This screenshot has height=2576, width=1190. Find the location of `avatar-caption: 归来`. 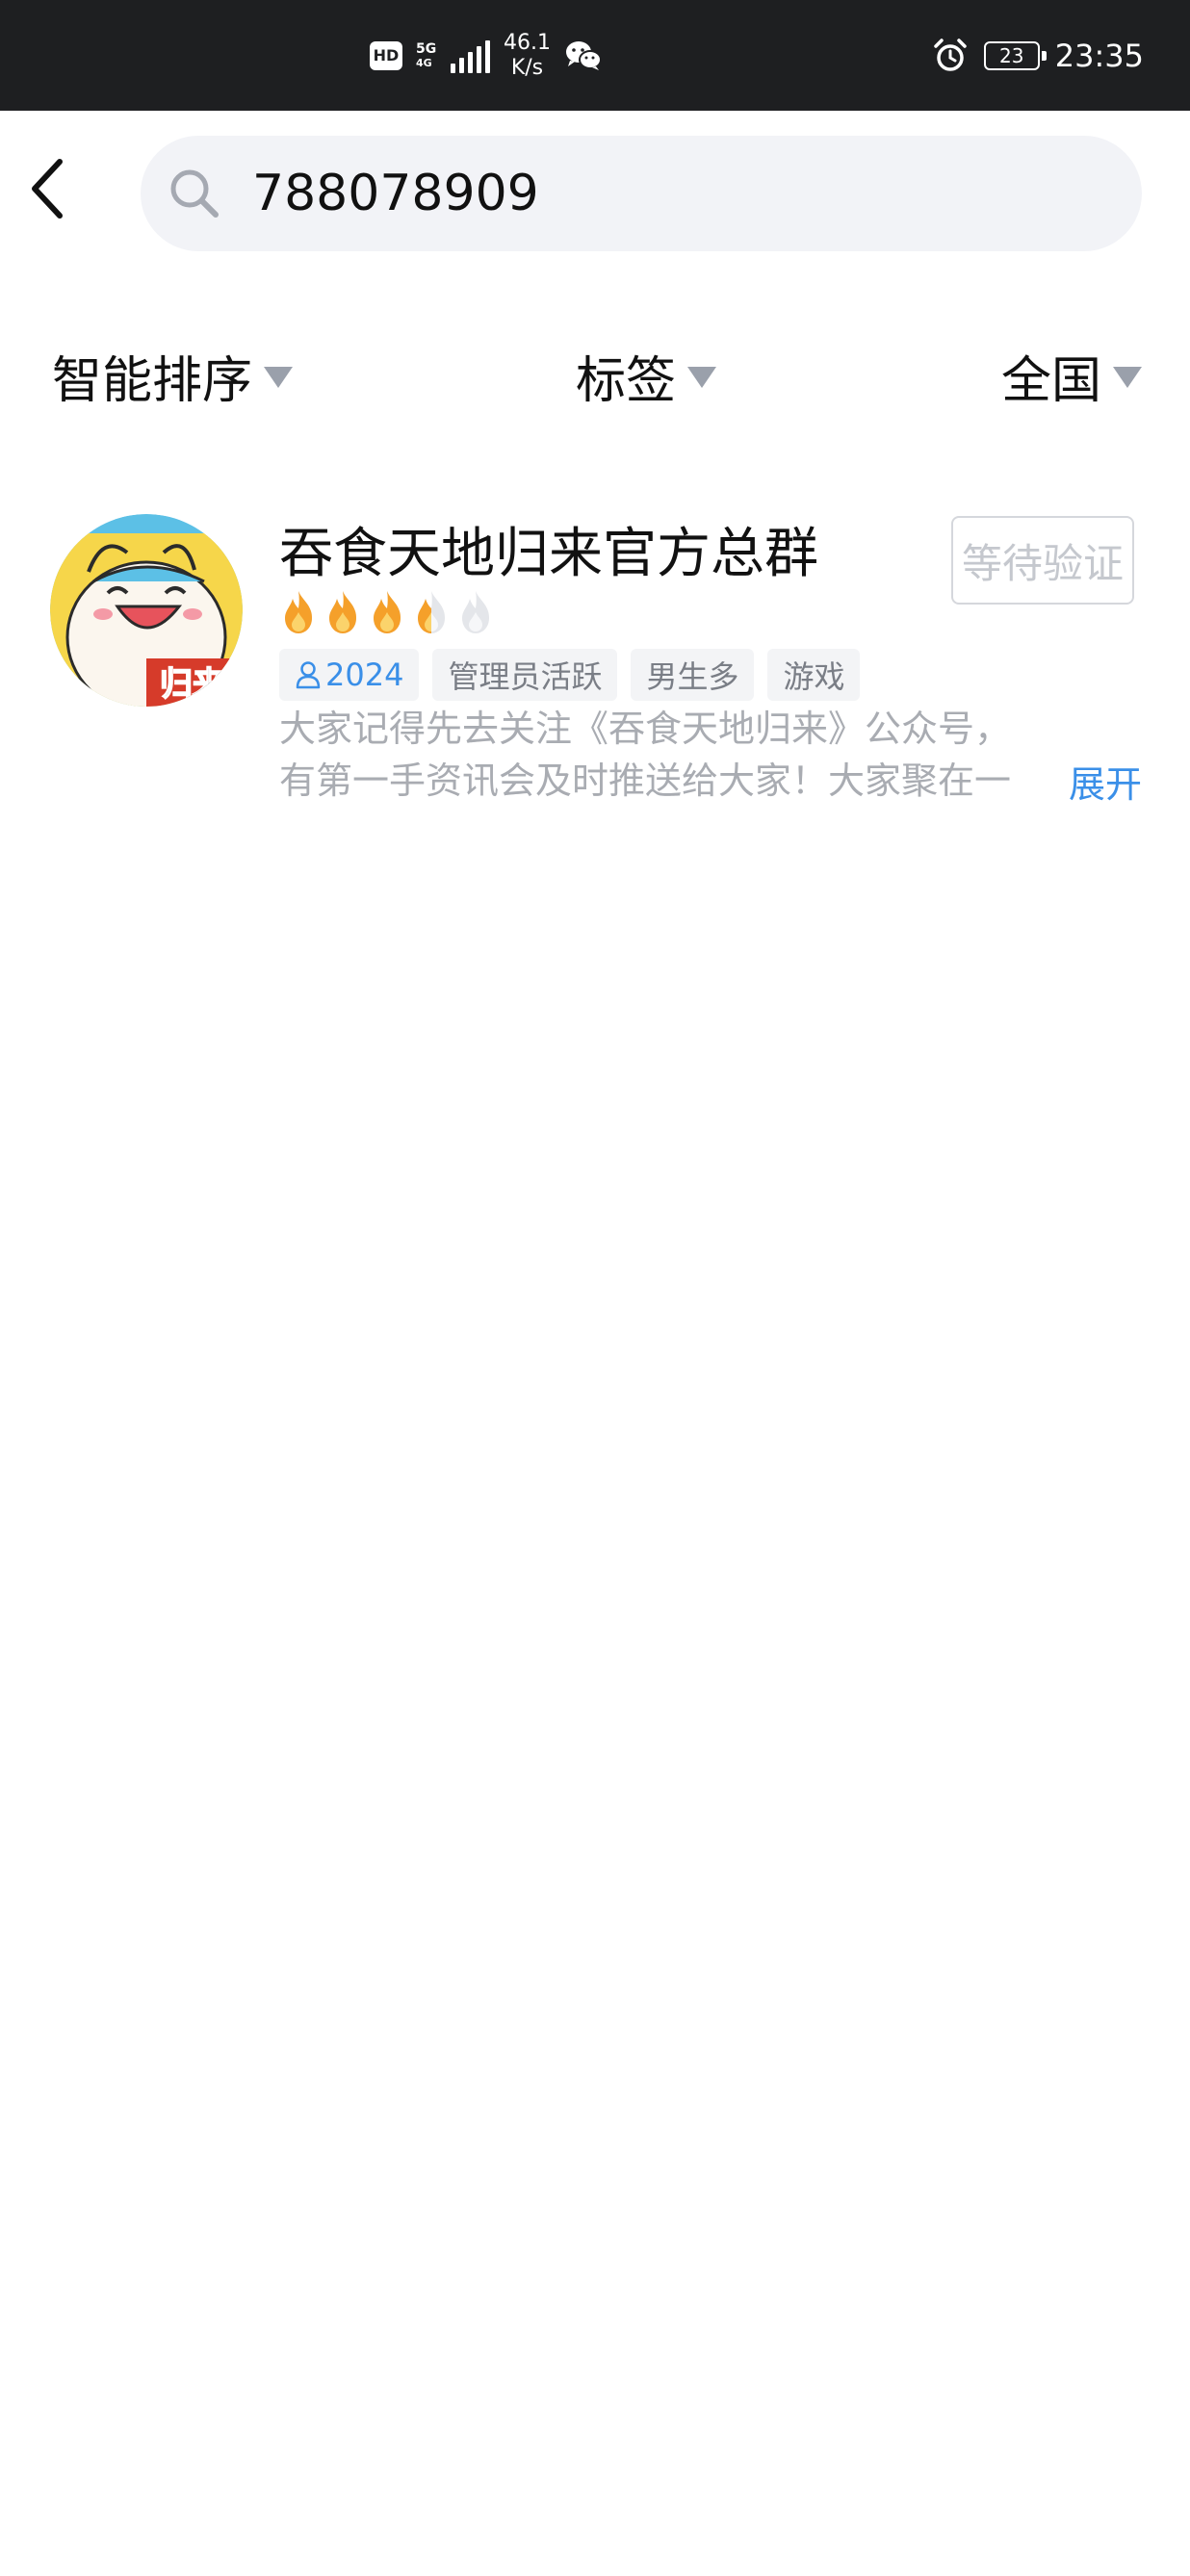

avatar-caption: 归来 is located at coordinates (193, 684).